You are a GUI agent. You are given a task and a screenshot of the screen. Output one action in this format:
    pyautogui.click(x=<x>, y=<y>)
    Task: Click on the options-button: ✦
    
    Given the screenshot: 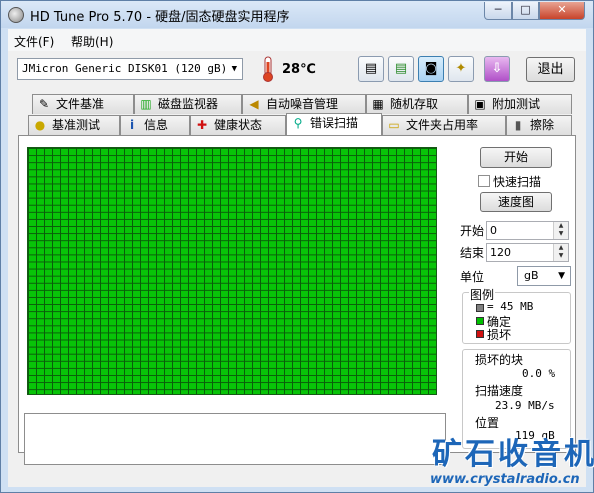 What is the action you would take?
    pyautogui.click(x=461, y=69)
    